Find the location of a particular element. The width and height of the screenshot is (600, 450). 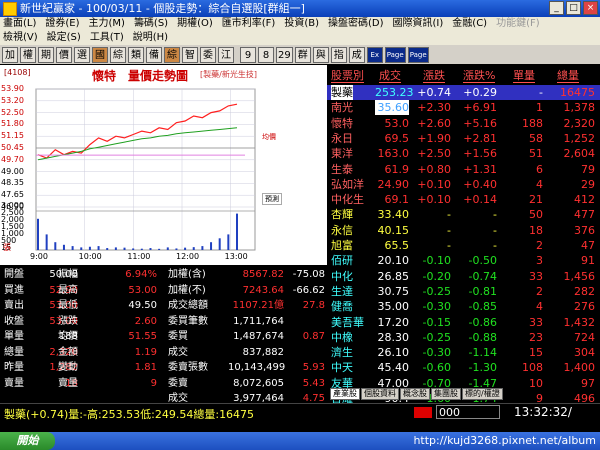

menu-item: 工具(T) is located at coordinates (107, 38).